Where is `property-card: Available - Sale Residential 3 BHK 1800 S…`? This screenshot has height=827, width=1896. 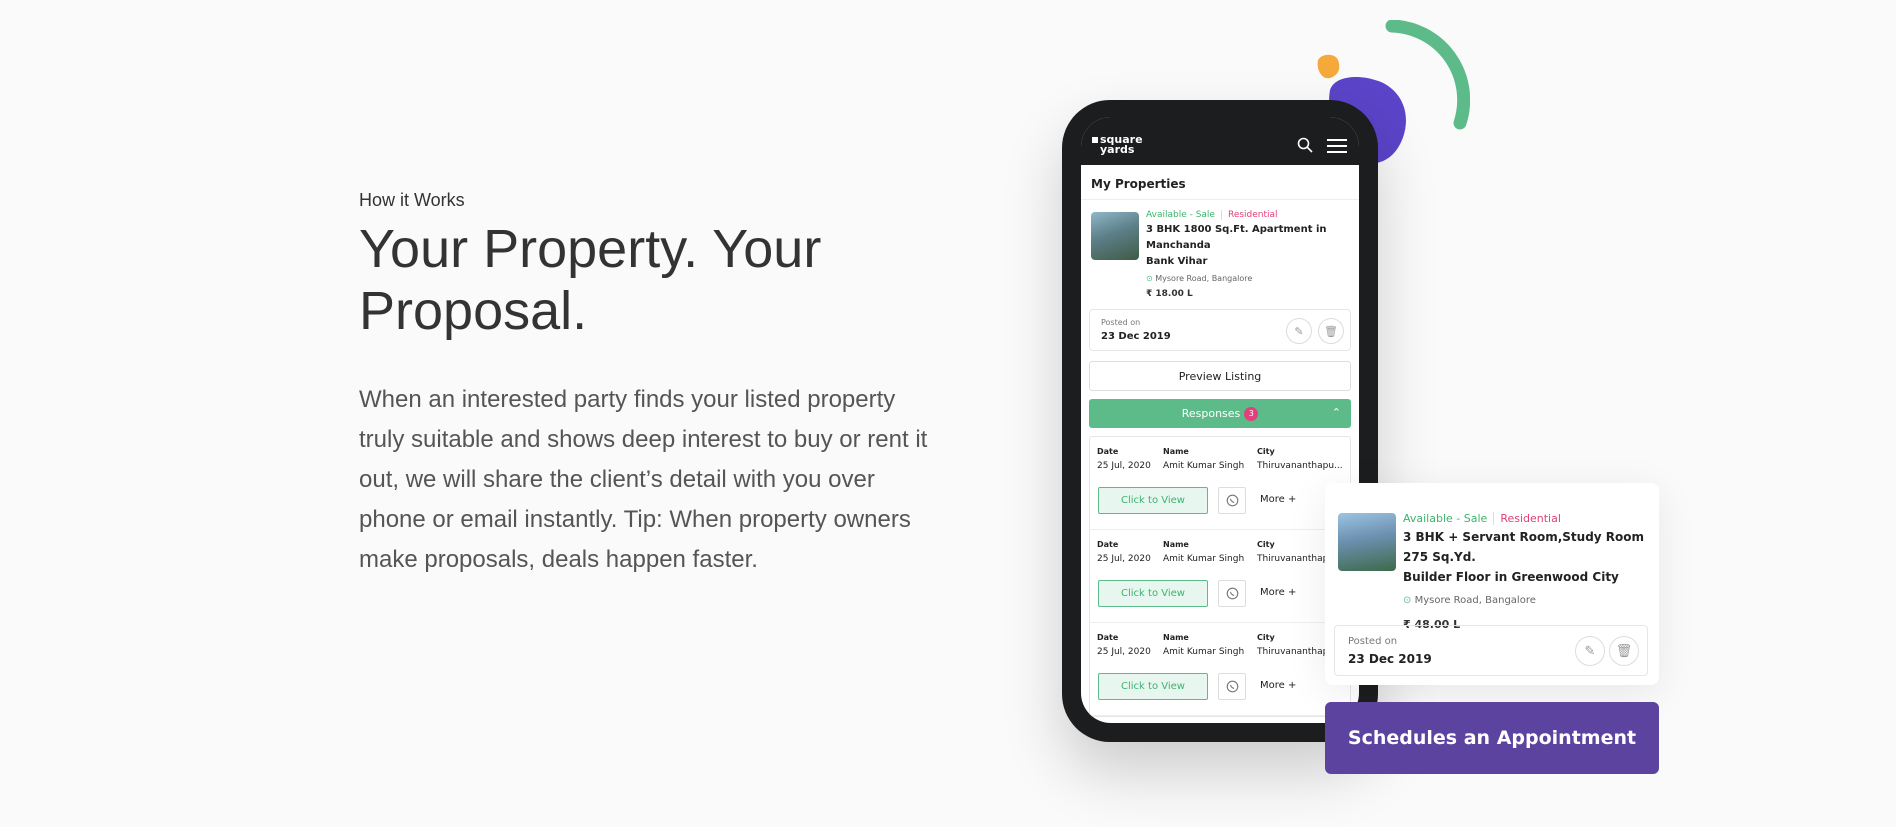
property-card: Available - Sale Residential 3 BHK 1800 S… is located at coordinates (1220, 249).